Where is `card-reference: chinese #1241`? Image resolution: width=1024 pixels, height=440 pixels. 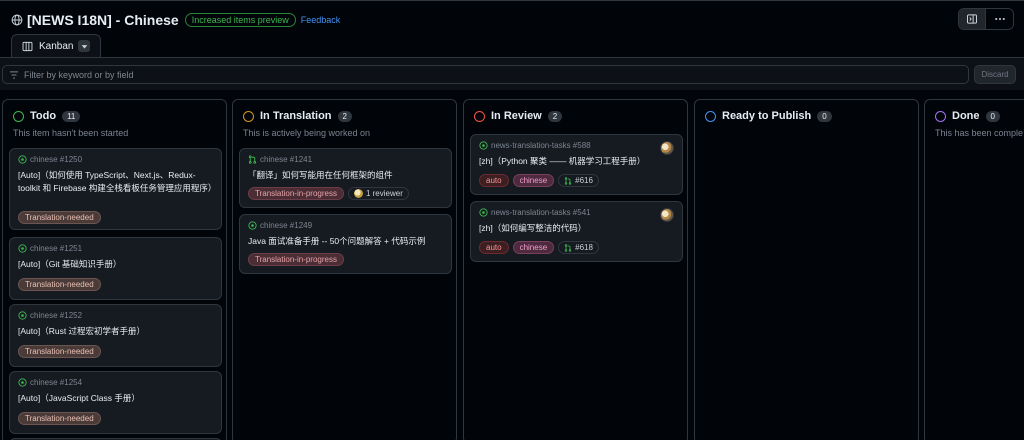 card-reference: chinese #1241 is located at coordinates (286, 159).